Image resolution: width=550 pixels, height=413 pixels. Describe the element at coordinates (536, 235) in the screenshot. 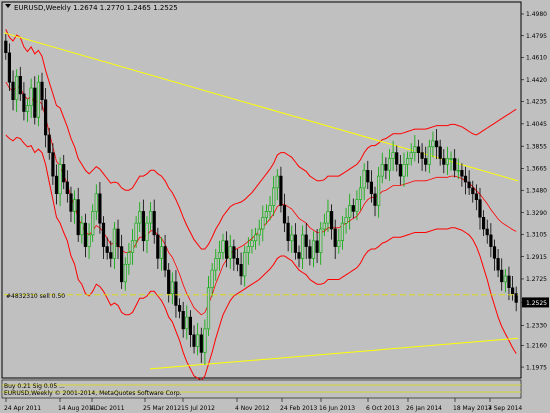

I see `y-tick-label: 1.3105` at that location.